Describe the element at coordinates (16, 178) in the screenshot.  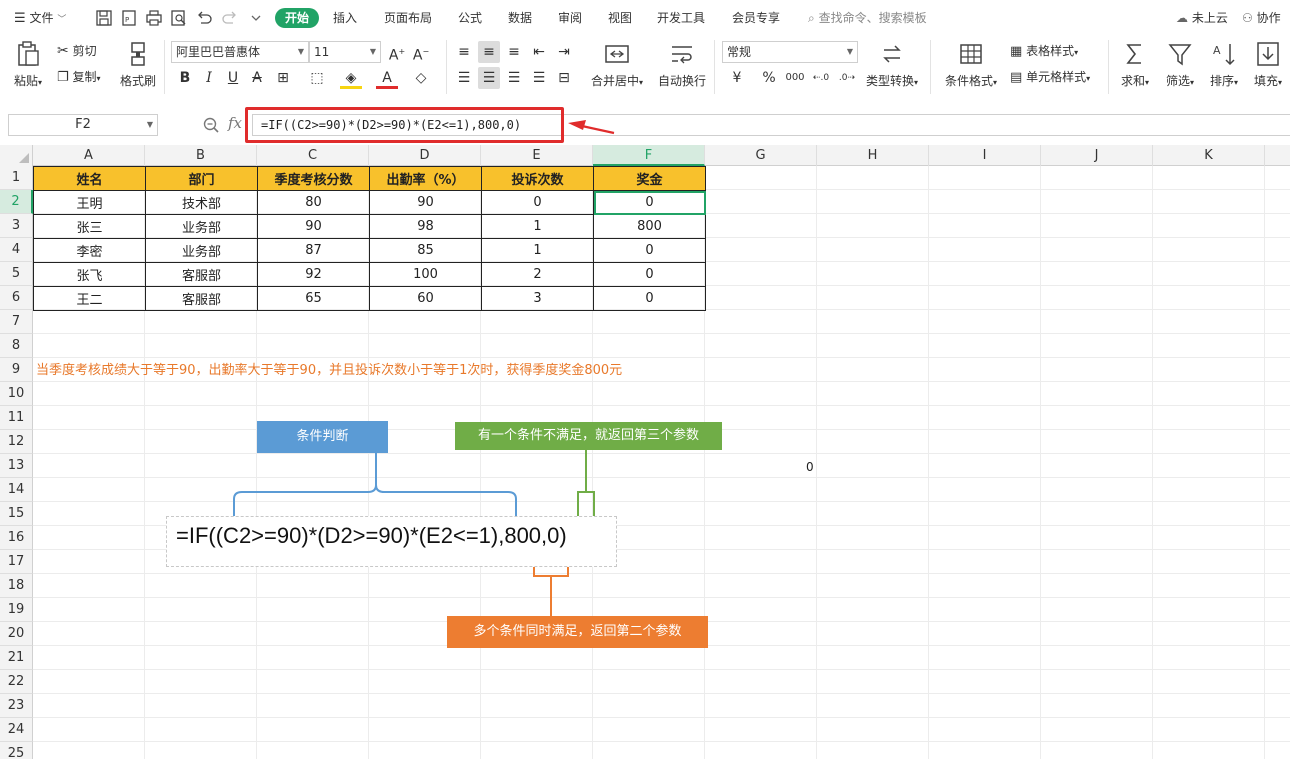
I see `row-header-1: 1` at that location.